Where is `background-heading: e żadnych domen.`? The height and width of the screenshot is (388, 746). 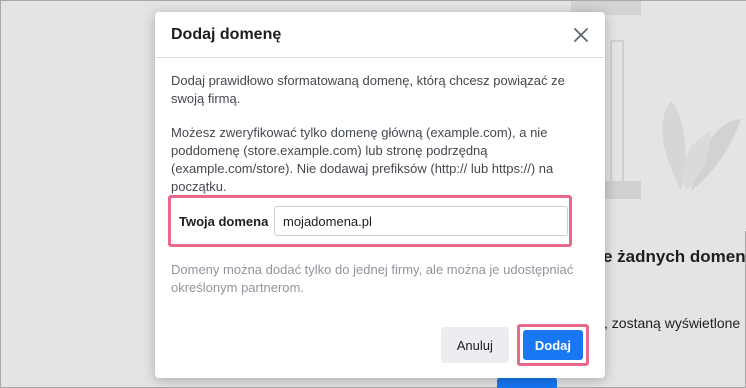 background-heading: e żadnych domen. is located at coordinates (674, 256).